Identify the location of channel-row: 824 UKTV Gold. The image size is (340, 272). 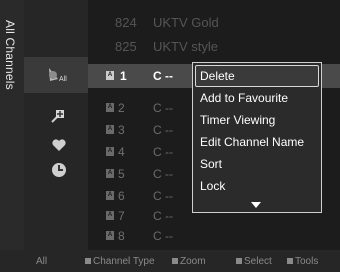
(214, 22).